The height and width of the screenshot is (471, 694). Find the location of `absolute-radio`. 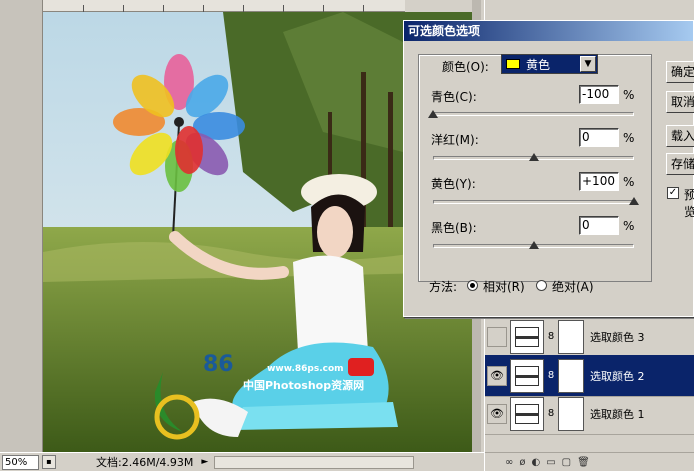

absolute-radio is located at coordinates (541, 285).